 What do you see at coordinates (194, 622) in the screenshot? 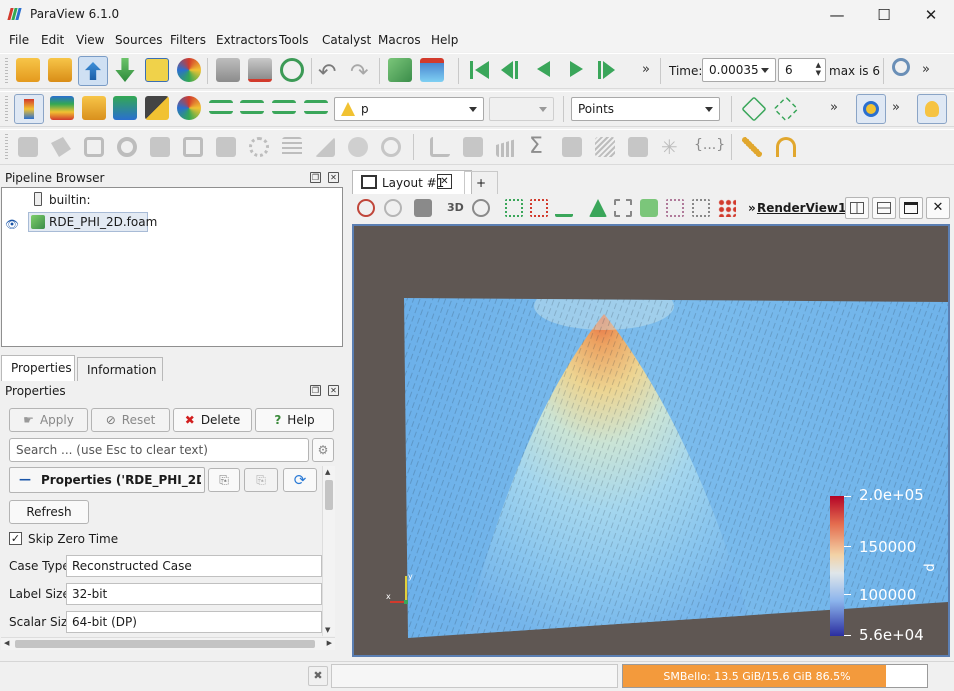
I see `scalar-size-field: 64-bit (DP)` at bounding box center [194, 622].